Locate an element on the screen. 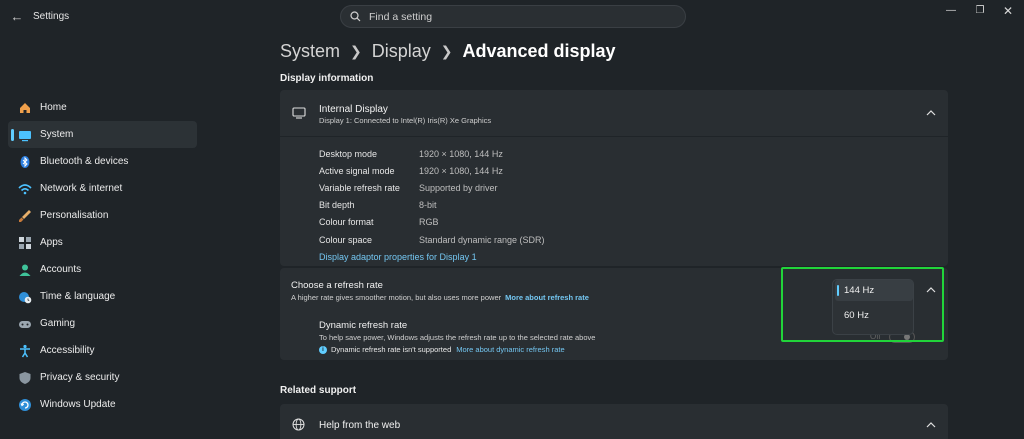  info-key: Variable refresh rate is located at coordinates (359, 187).